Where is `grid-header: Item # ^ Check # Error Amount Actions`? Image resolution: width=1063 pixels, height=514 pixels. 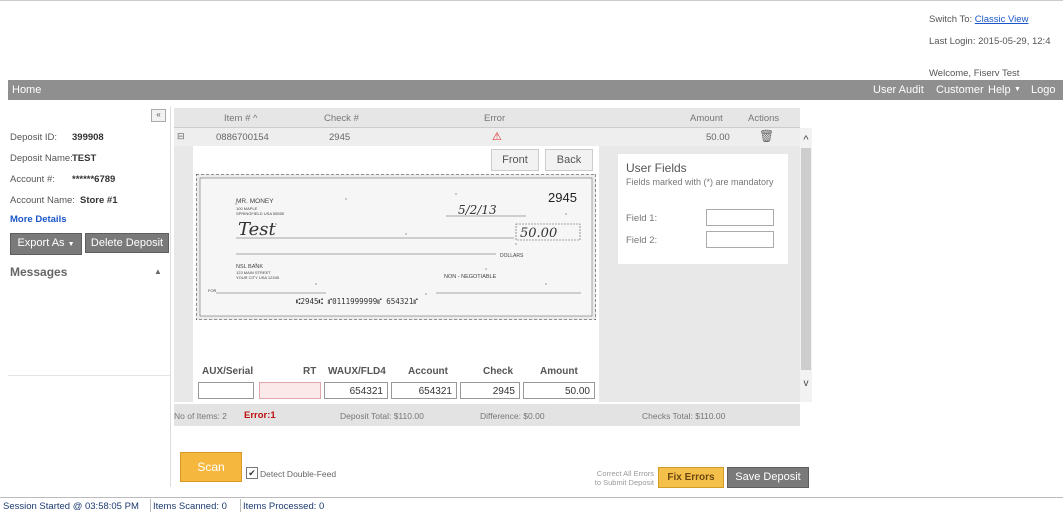
grid-header: Item # ^ Check # Error Amount Actions is located at coordinates (487, 118).